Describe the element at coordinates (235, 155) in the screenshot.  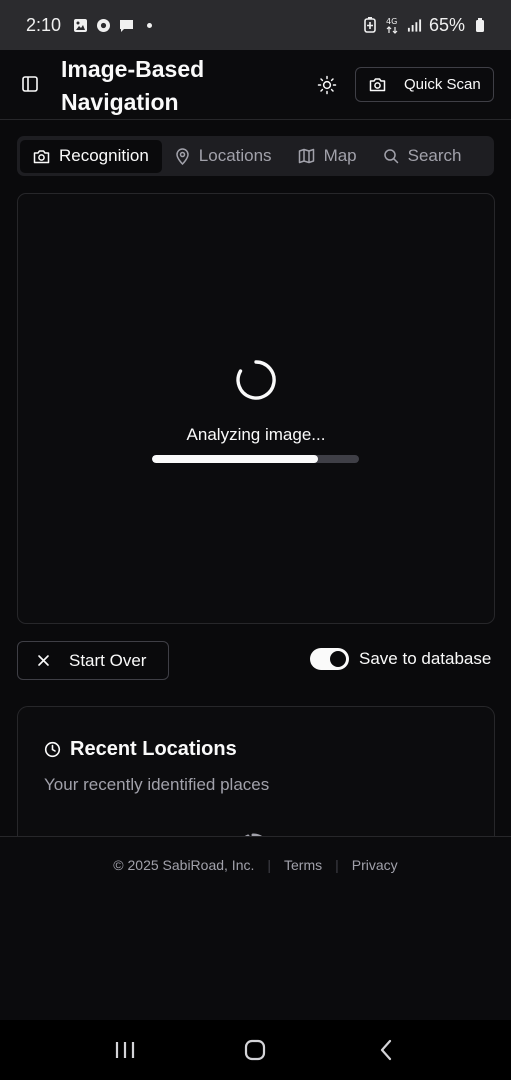
I see `tab-label: Locations` at that location.